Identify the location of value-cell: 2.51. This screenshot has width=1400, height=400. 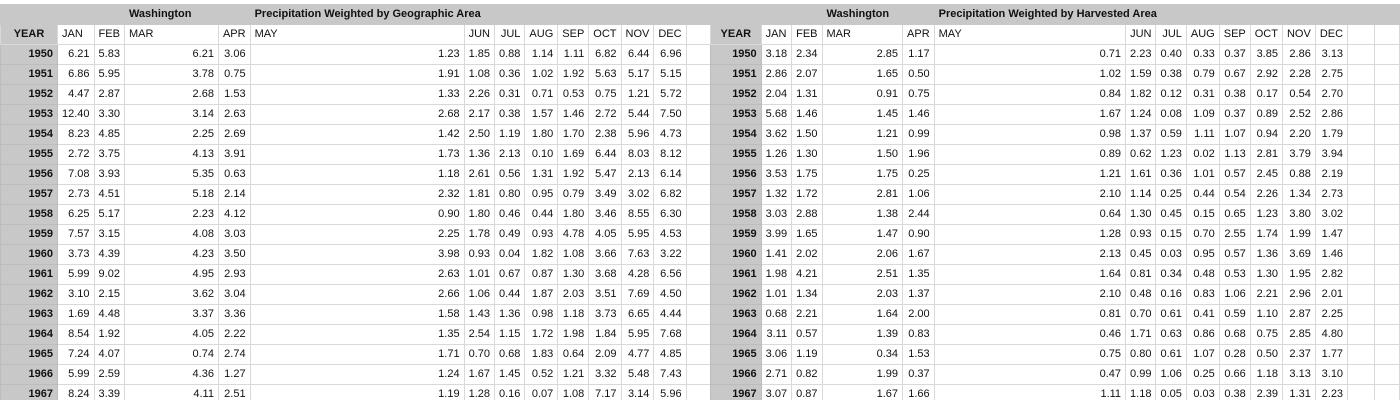
(862, 274).